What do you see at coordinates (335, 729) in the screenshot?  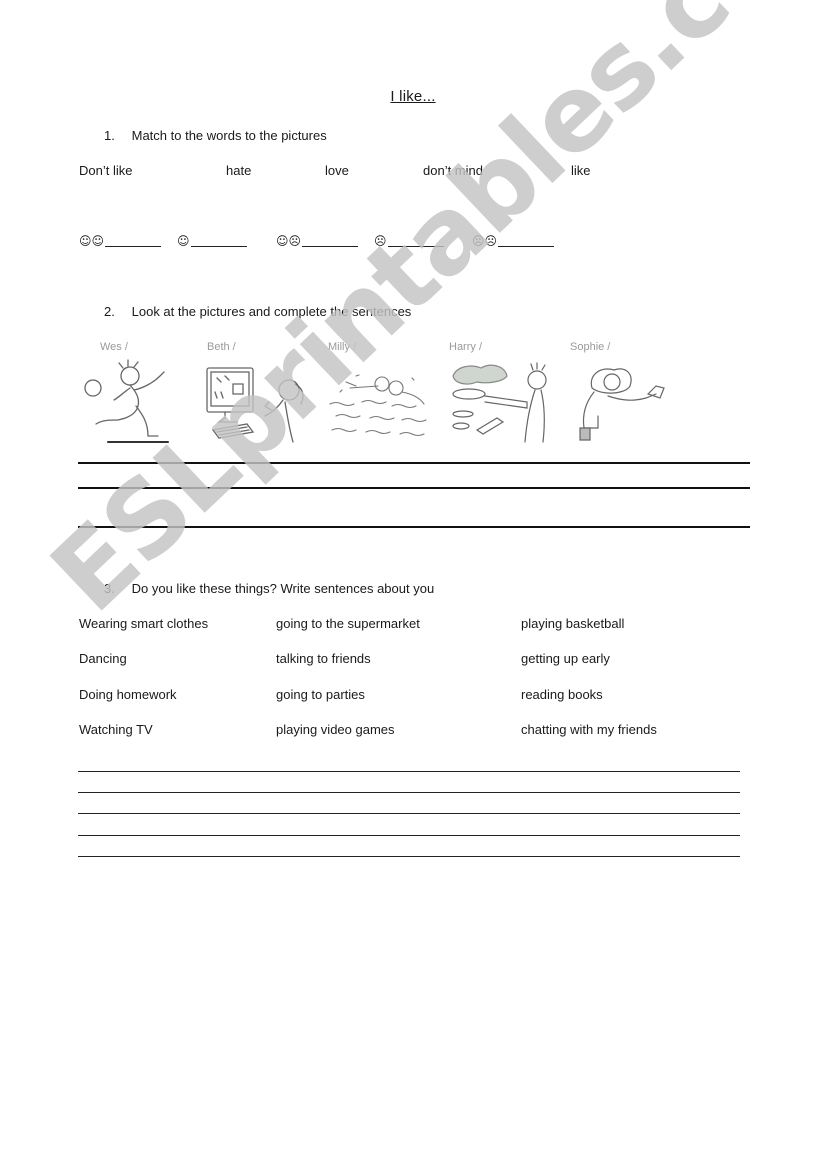 I see `activity-item: playing video games` at bounding box center [335, 729].